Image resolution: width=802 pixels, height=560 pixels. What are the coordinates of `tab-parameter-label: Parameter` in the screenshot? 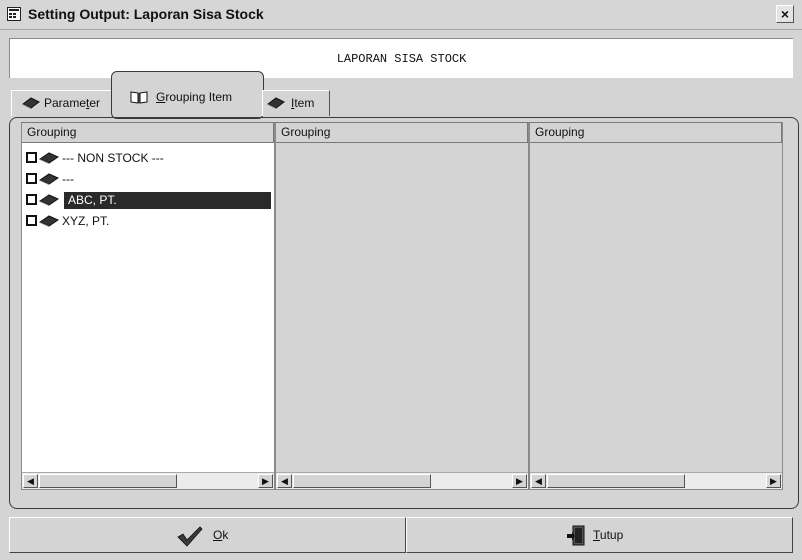 It's located at (72, 103).